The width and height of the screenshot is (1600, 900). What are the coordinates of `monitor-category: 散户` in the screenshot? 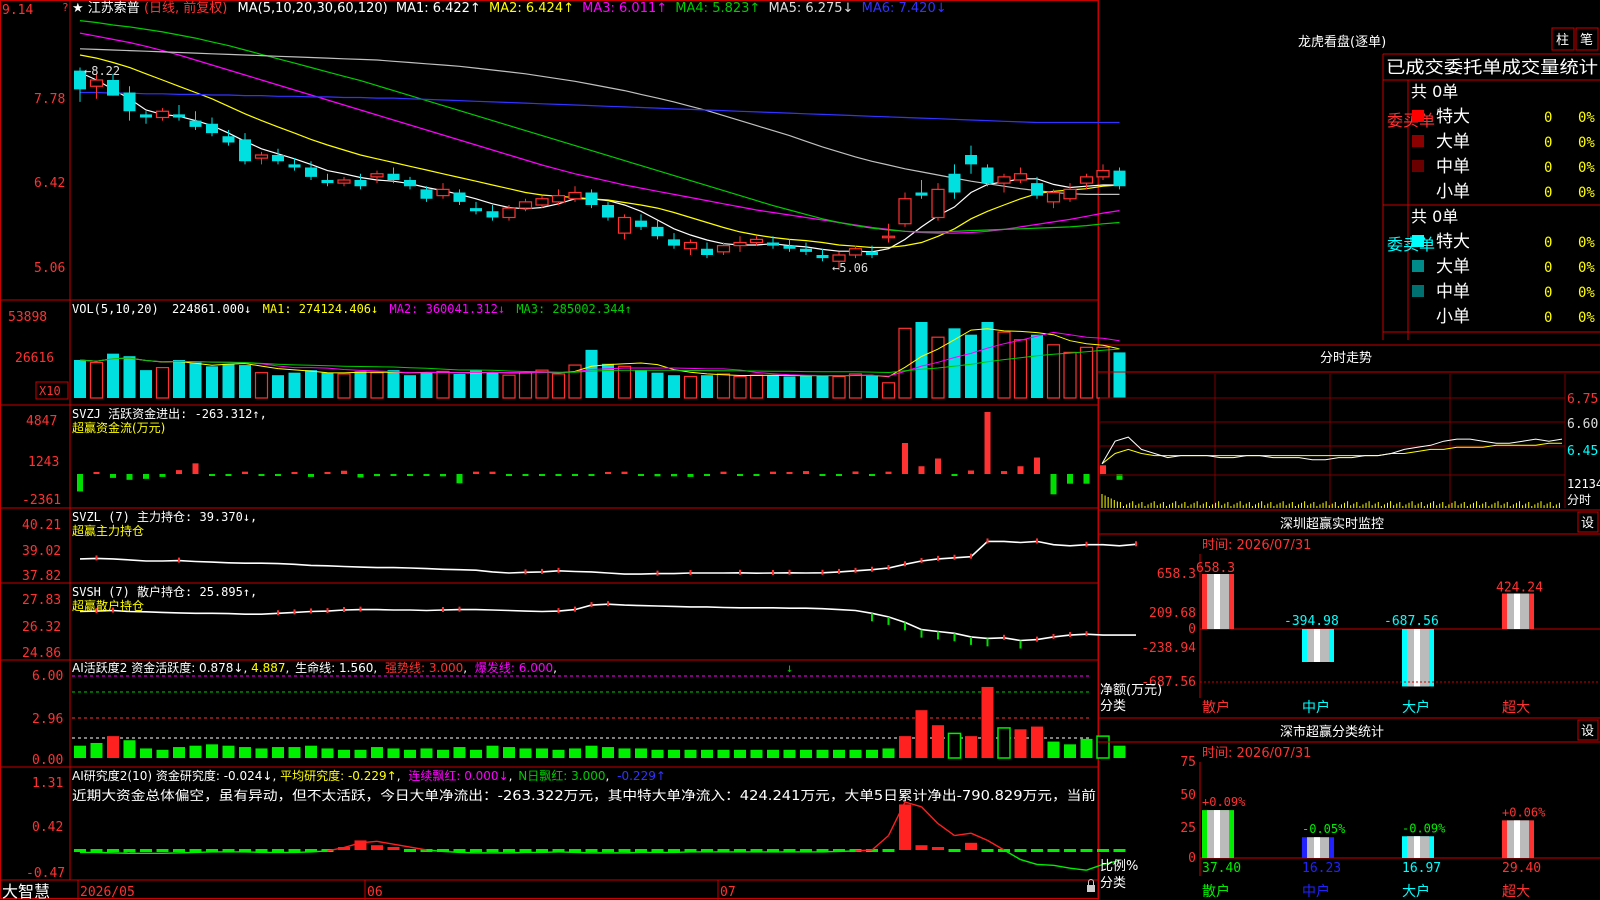 It's located at (1216, 707).